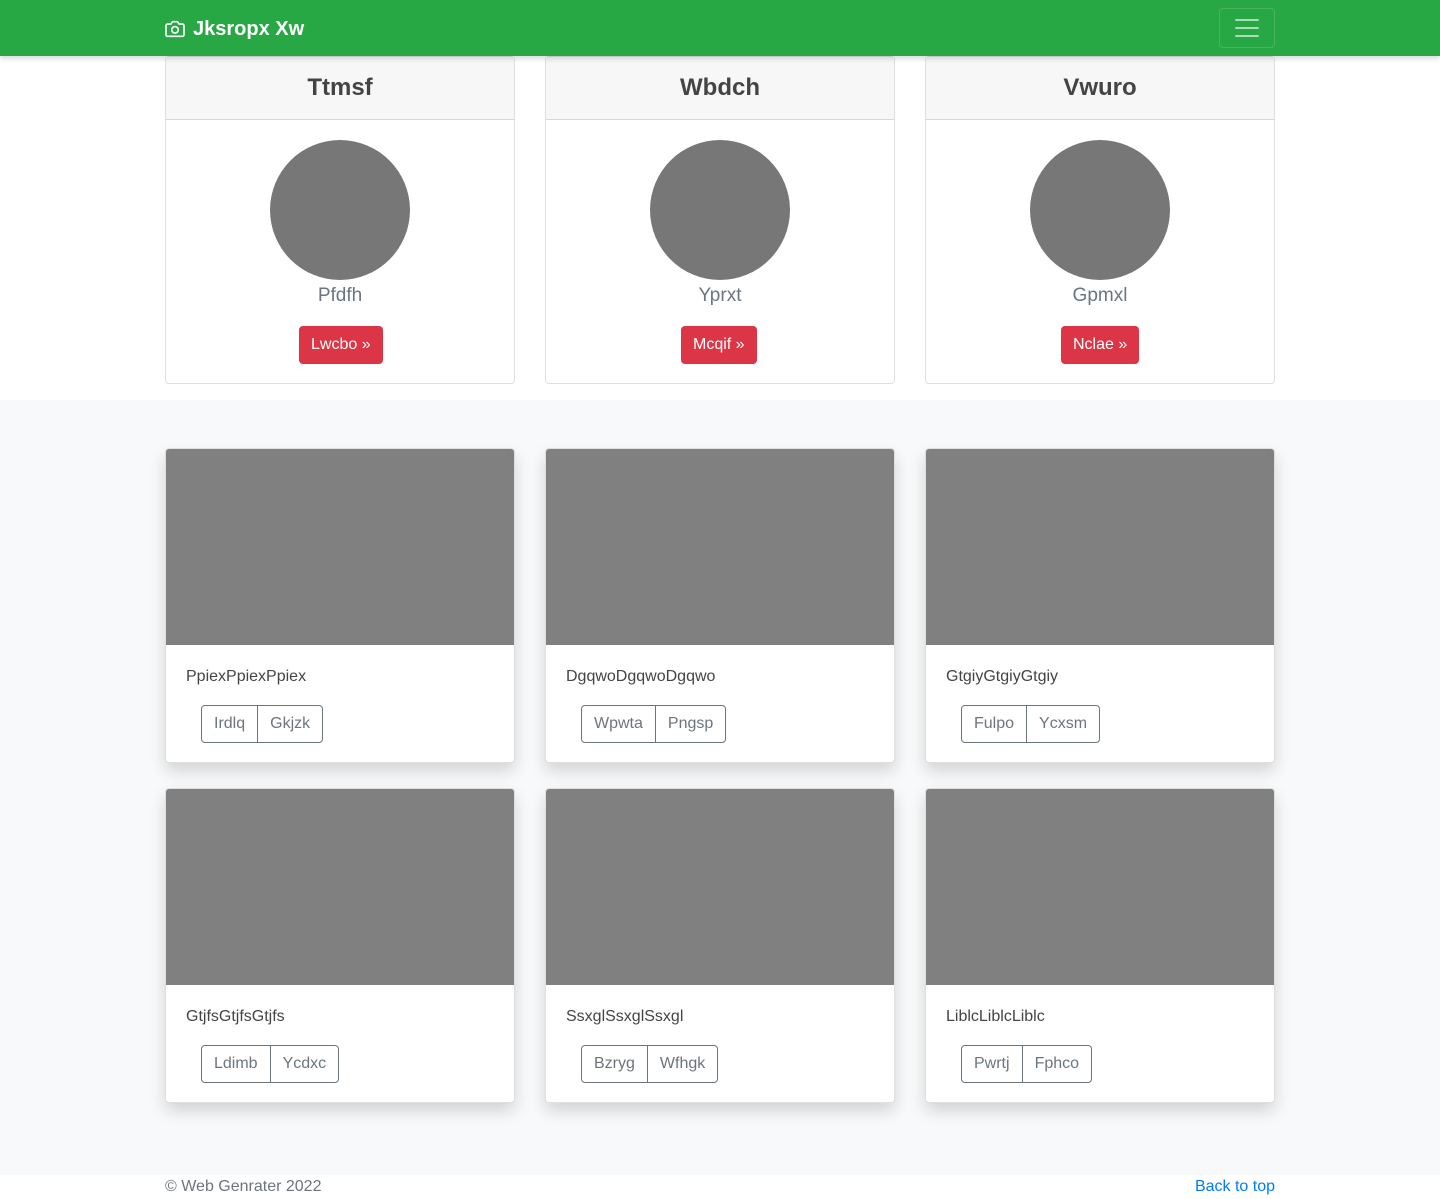 The width and height of the screenshot is (1440, 1199). Describe the element at coordinates (304, 1064) in the screenshot. I see `card-button-second: Ycdxc` at that location.